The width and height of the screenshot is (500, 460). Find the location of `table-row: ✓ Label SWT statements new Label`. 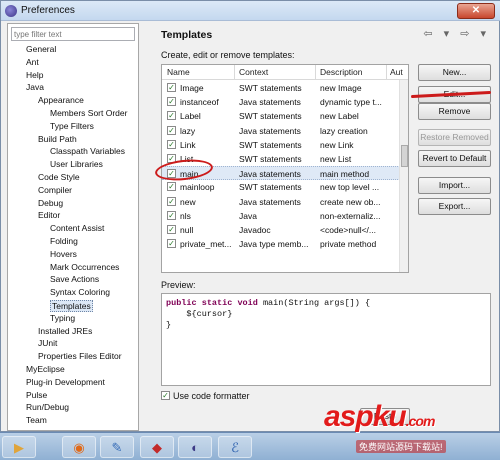

table-row: ✓ Label SWT statements new Label is located at coordinates (281, 116).